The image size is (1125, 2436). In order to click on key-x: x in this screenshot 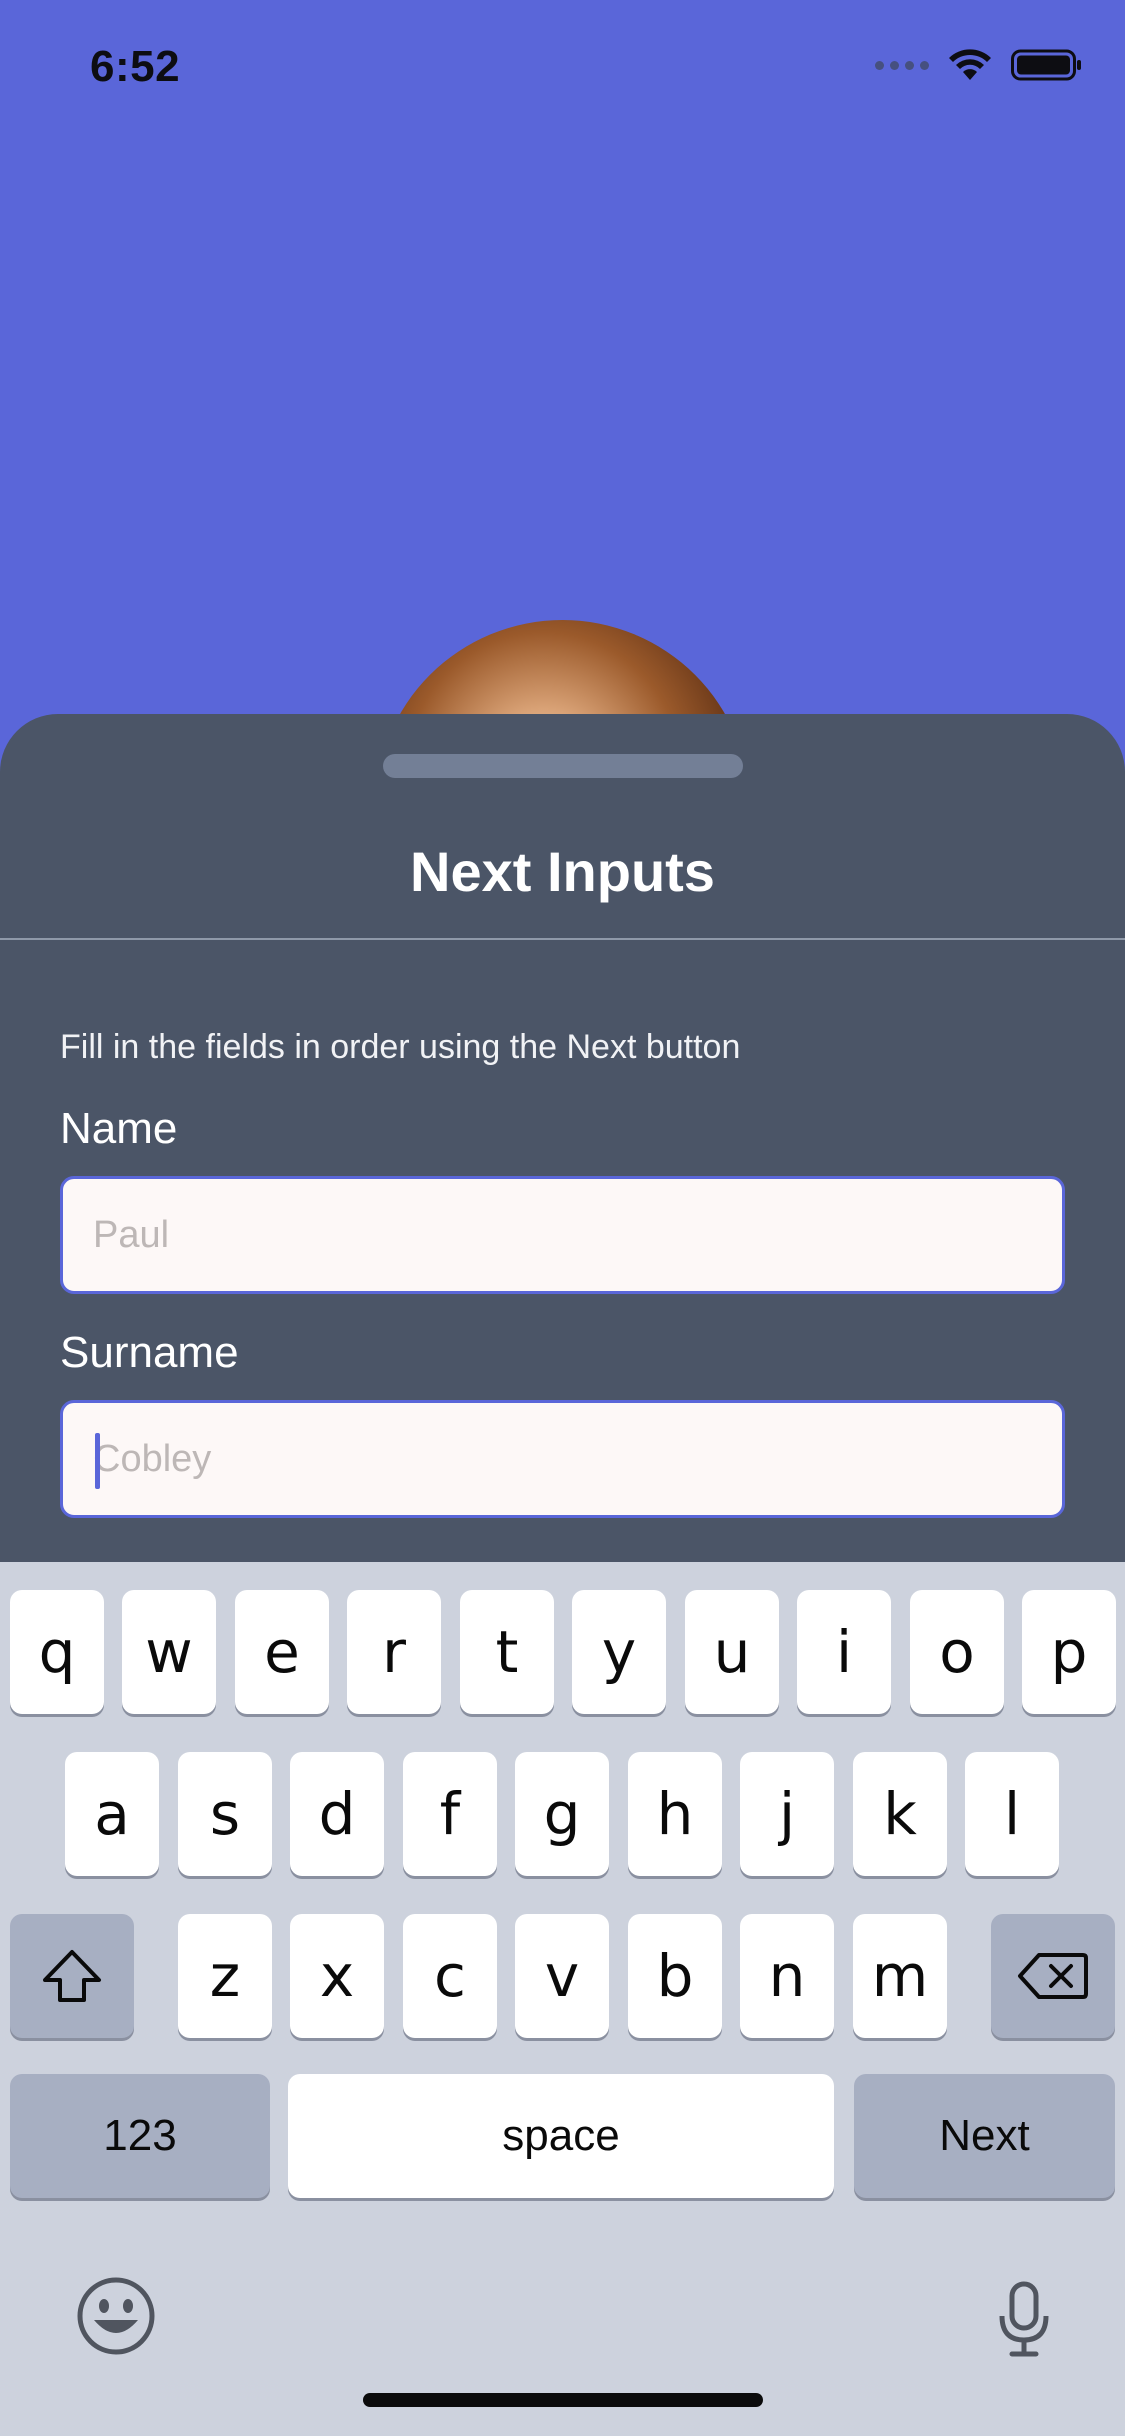, I will do `click(337, 1976)`.